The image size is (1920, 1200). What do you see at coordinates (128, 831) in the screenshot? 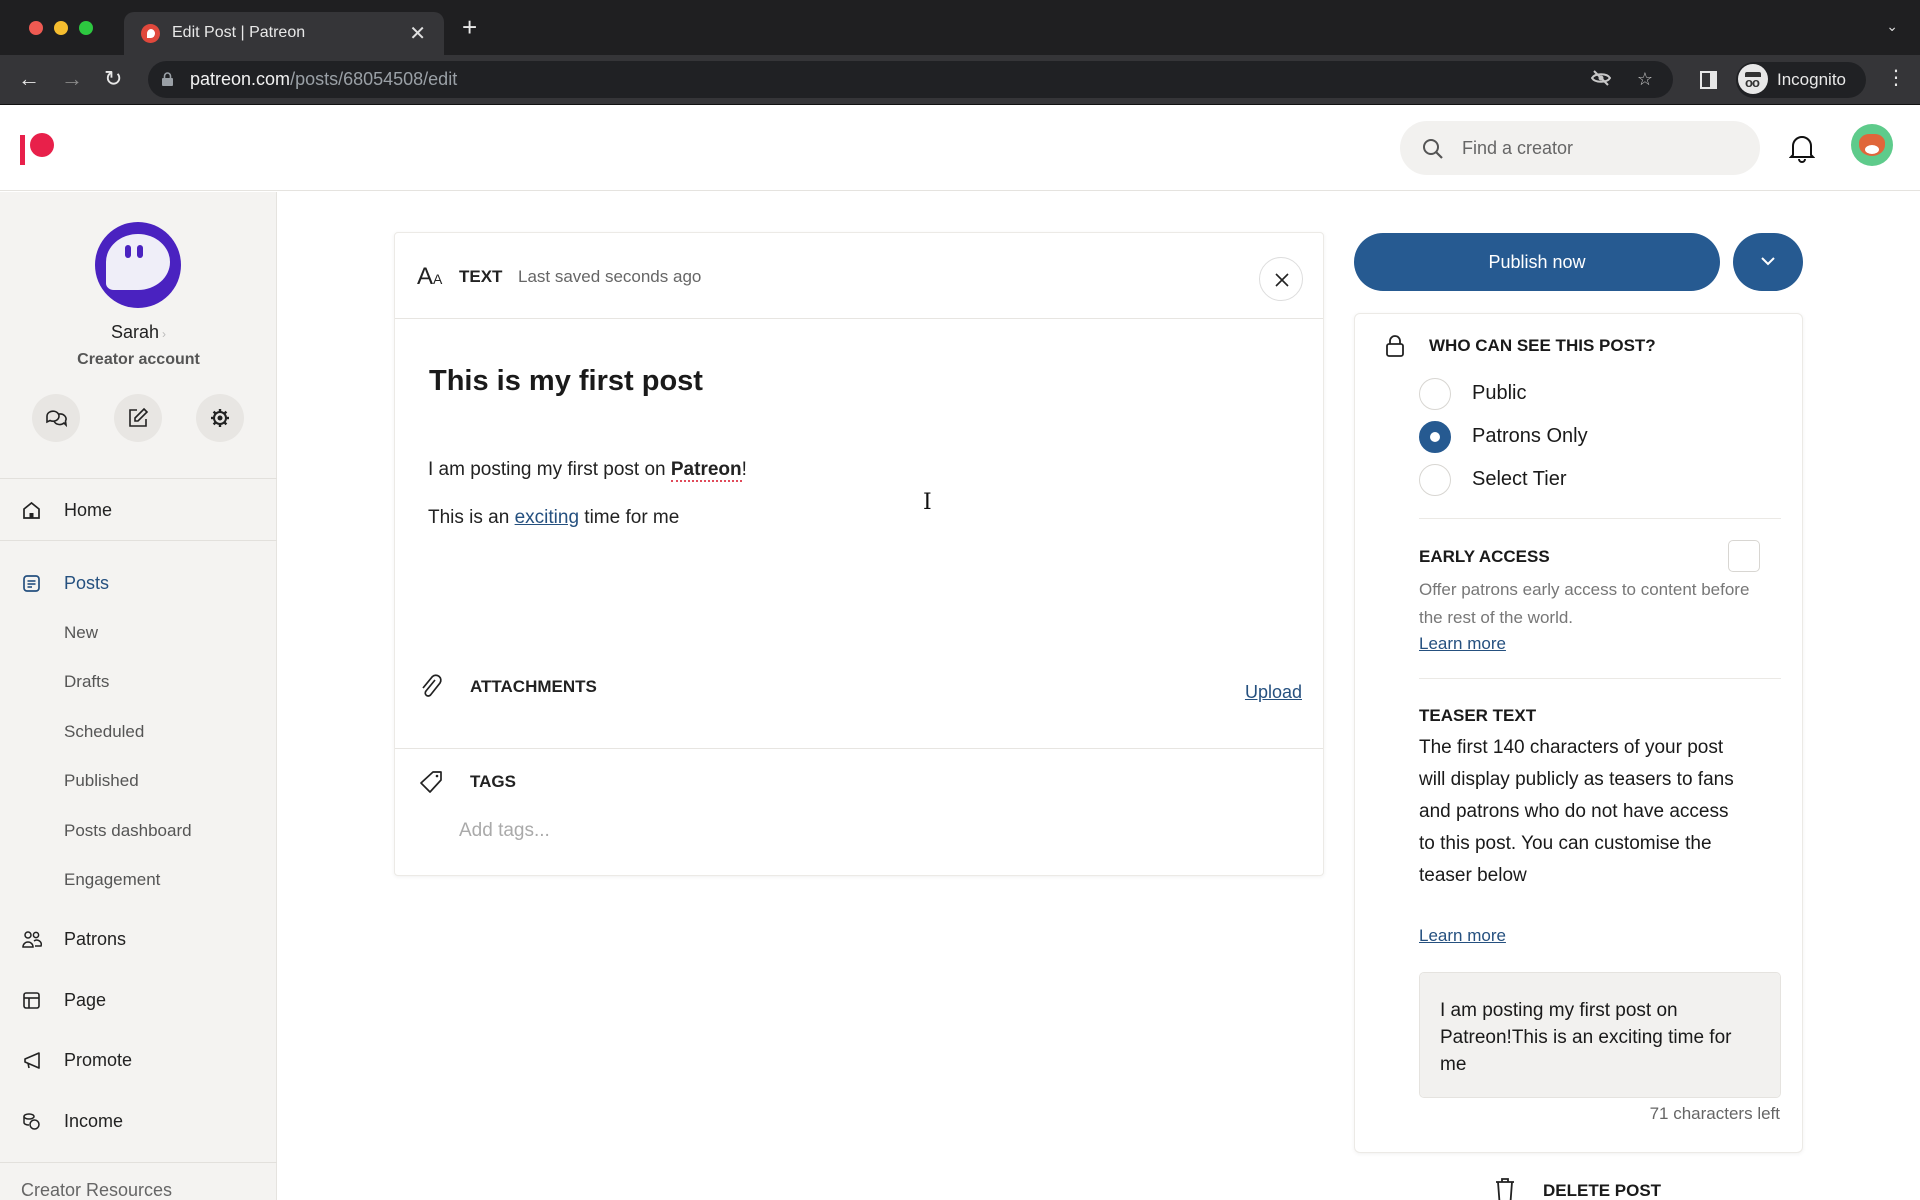
I see `sidebar-subitem-posts-dashboard: Posts dashboard` at bounding box center [128, 831].